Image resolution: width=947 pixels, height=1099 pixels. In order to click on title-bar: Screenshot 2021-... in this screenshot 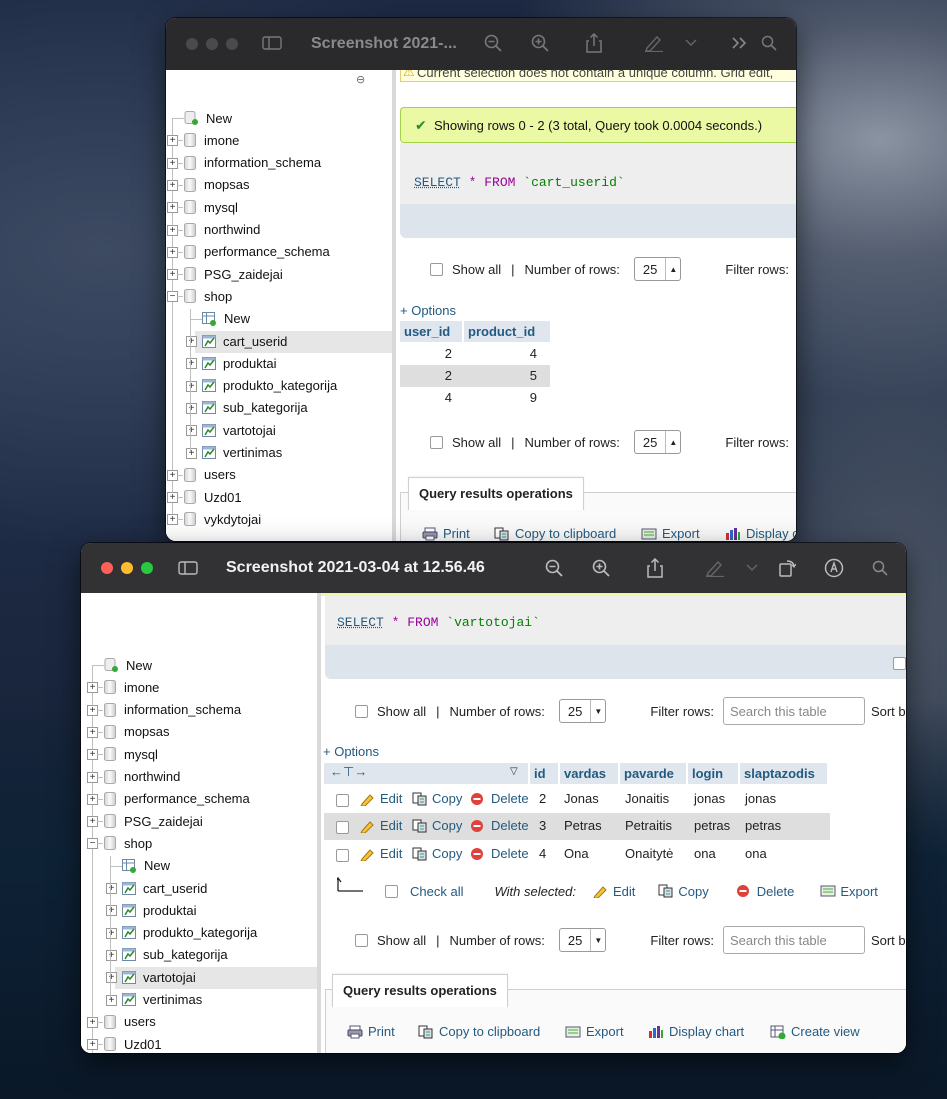, I will do `click(481, 44)`.